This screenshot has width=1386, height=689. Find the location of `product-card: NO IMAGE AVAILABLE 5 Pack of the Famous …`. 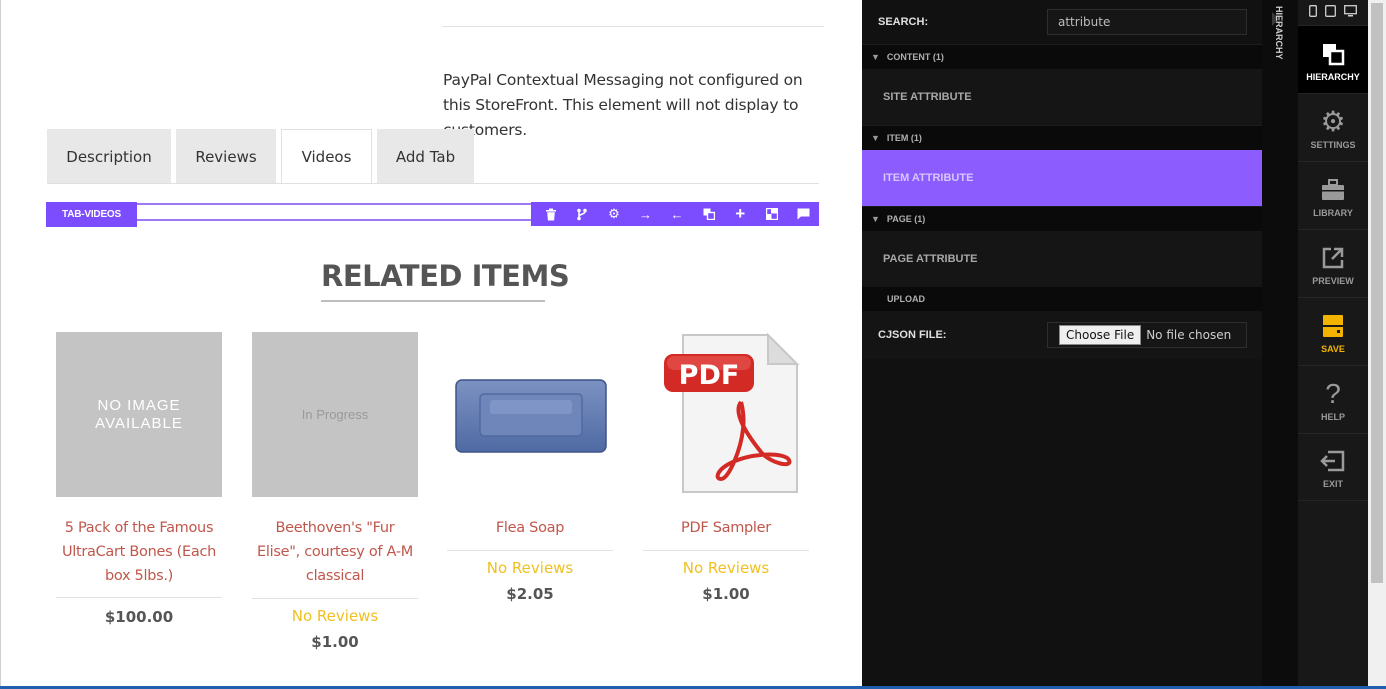

product-card: NO IMAGE AVAILABLE 5 Pack of the Famous … is located at coordinates (139, 481).